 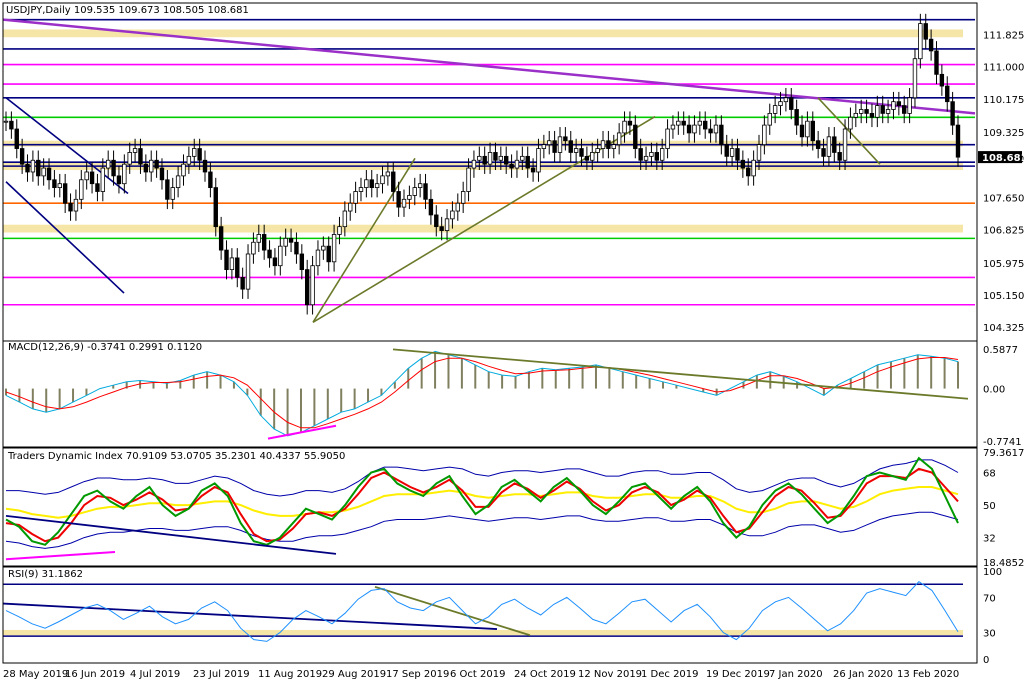 What do you see at coordinates (928, 674) in the screenshot?
I see `date-tick-label: 13 Feb 2020` at bounding box center [928, 674].